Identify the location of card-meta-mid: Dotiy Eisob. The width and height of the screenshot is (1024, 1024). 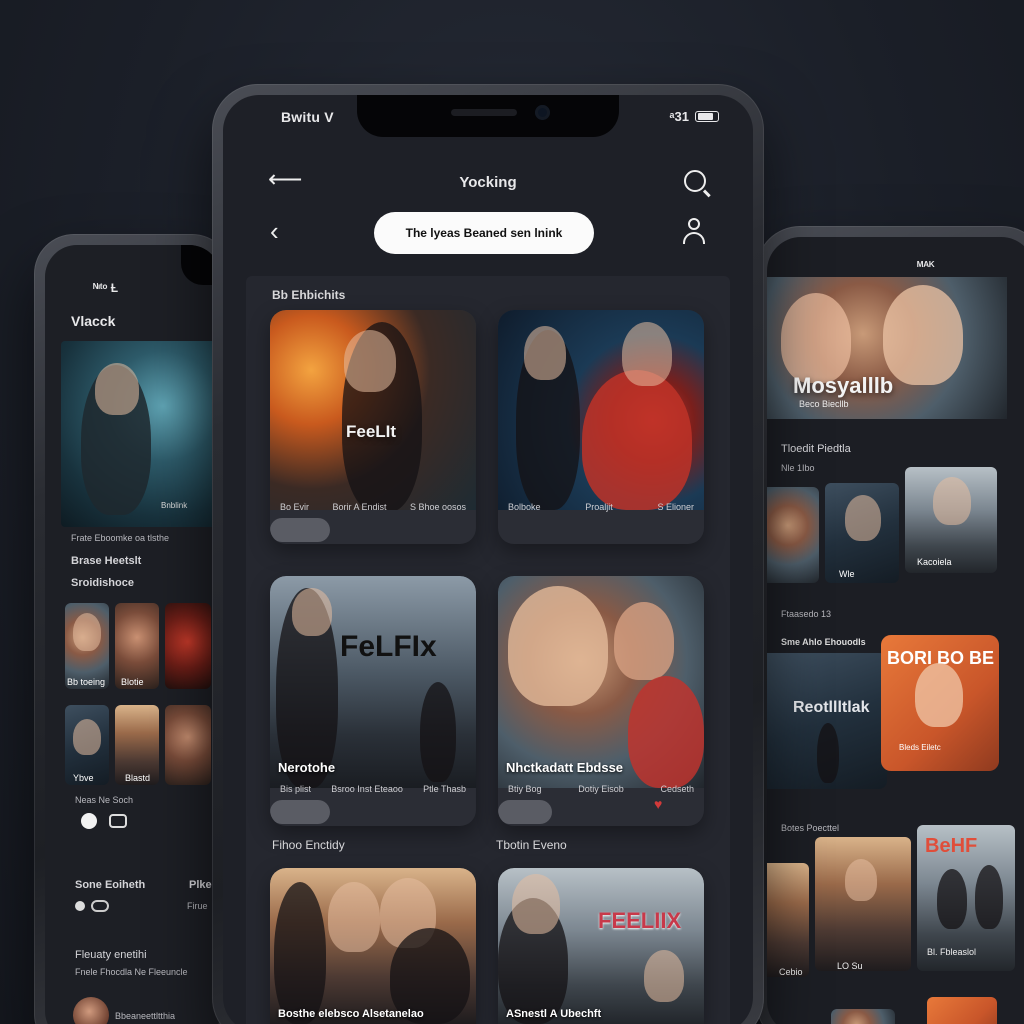
(601, 789).